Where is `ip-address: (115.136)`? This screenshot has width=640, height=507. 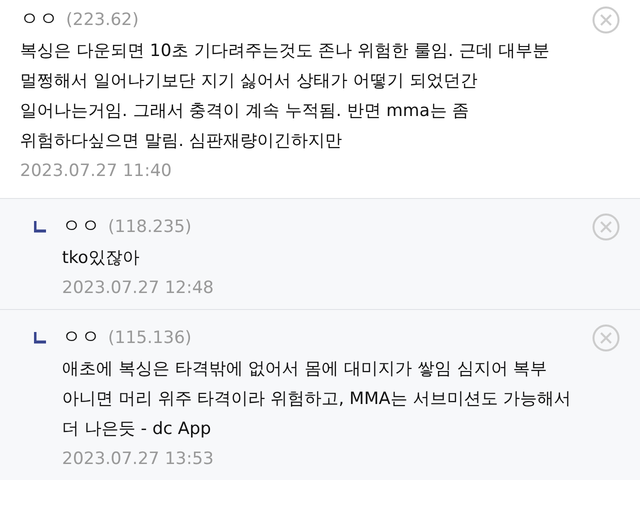
ip-address: (115.136) is located at coordinates (150, 338).